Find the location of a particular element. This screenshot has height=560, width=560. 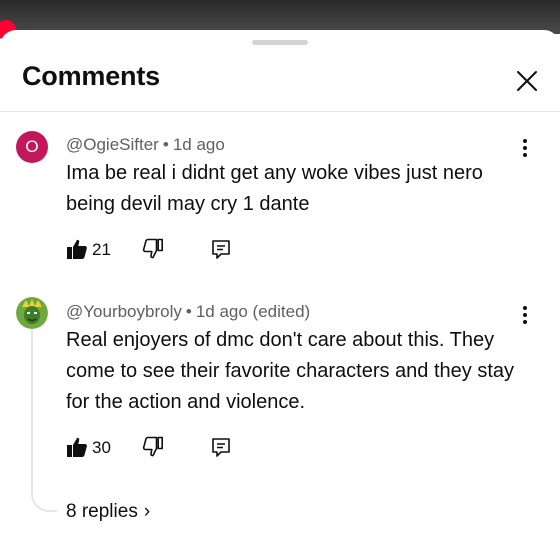

like-count: 30 is located at coordinates (101, 447).